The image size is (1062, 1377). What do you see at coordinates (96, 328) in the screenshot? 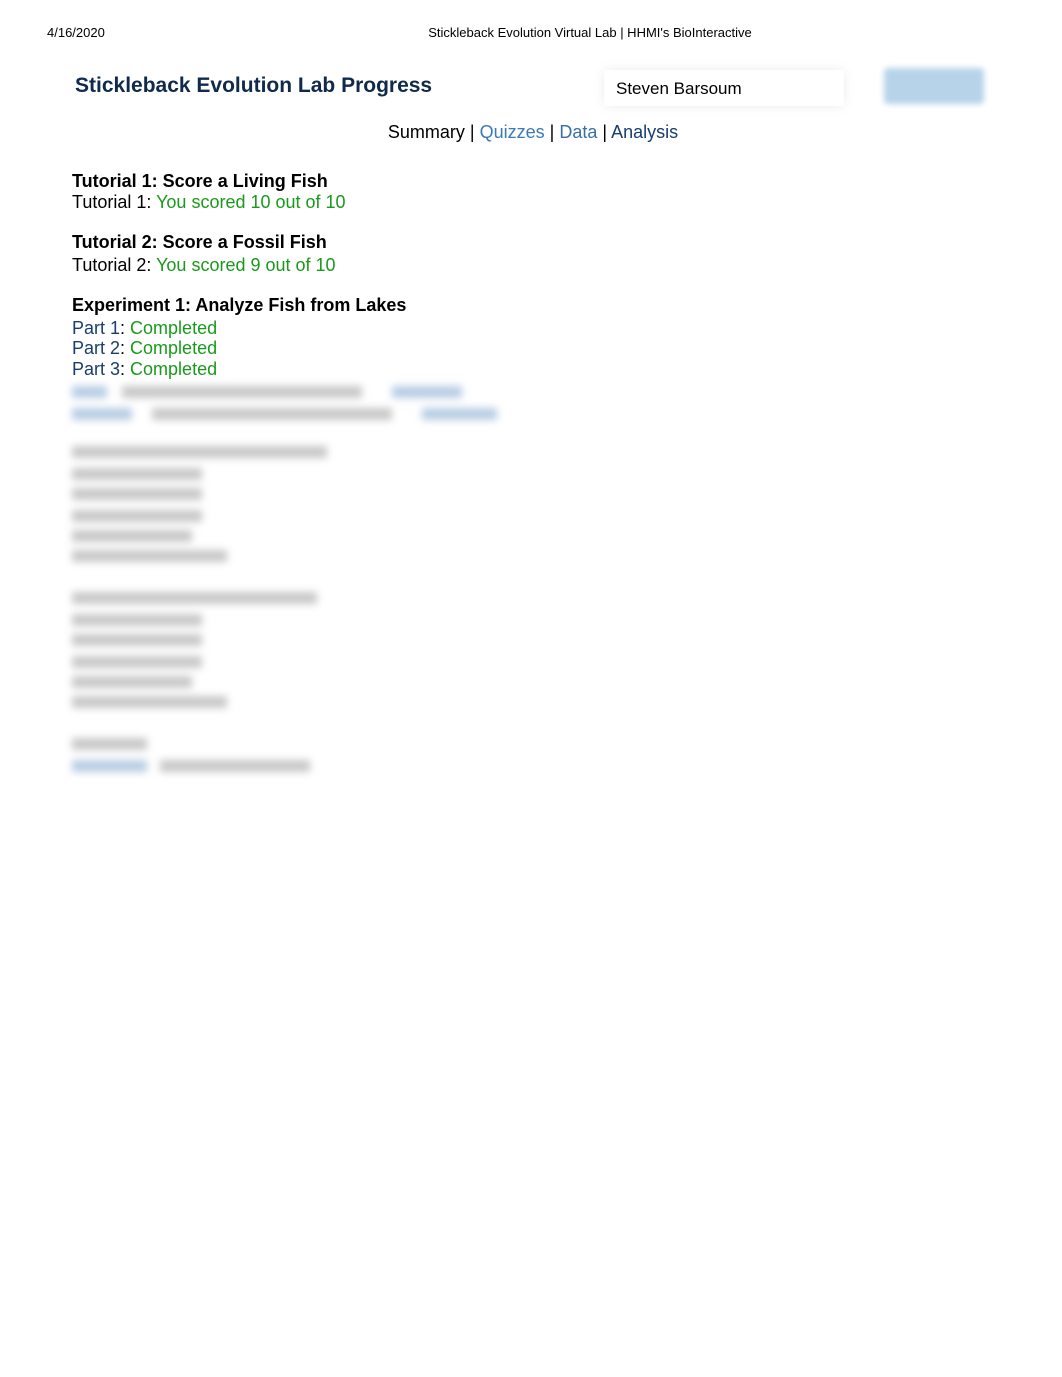
I see `part-1-link: Part 1` at bounding box center [96, 328].